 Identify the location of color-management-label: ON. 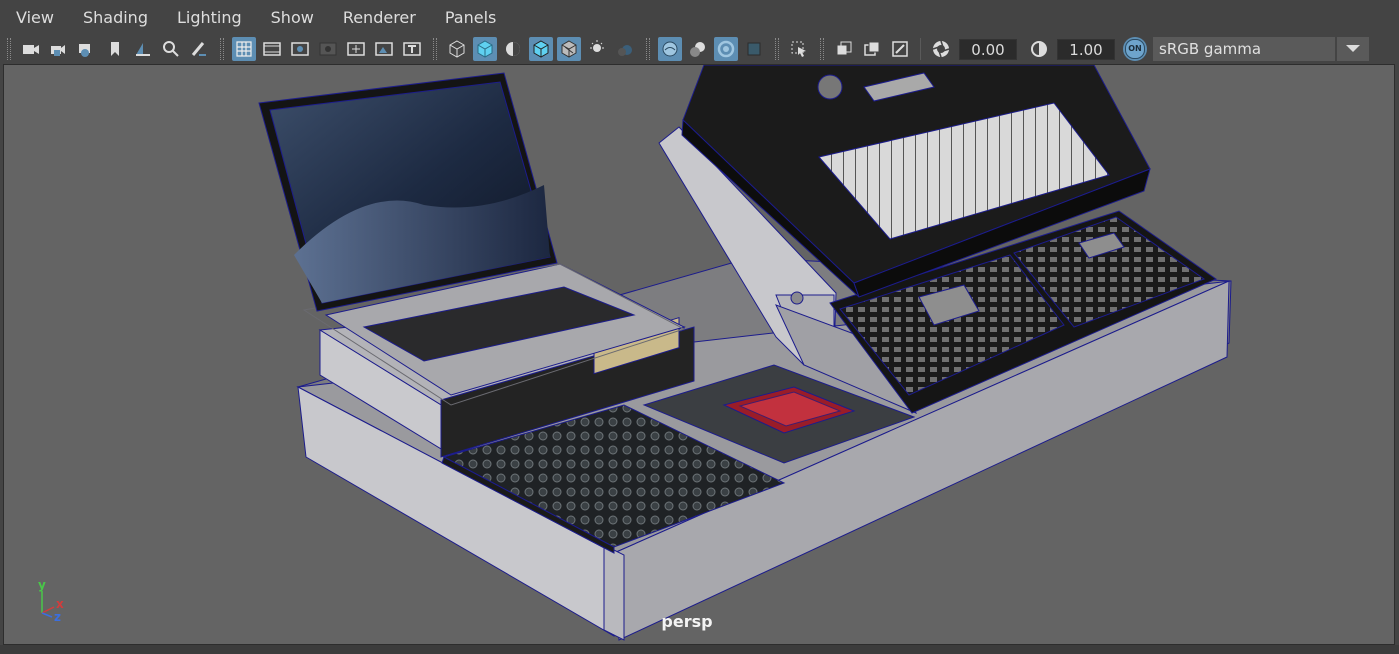
(1135, 49).